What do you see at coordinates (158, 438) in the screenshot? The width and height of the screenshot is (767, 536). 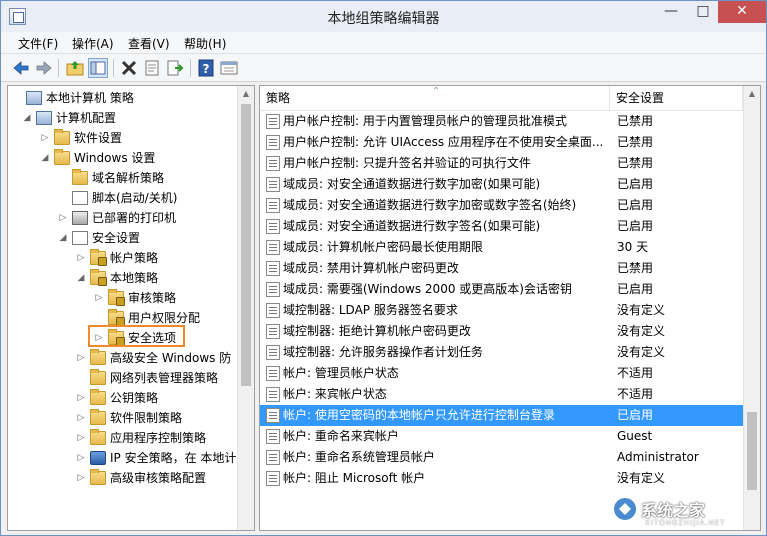 I see `tree-node-label: 应用程序控制策略` at bounding box center [158, 438].